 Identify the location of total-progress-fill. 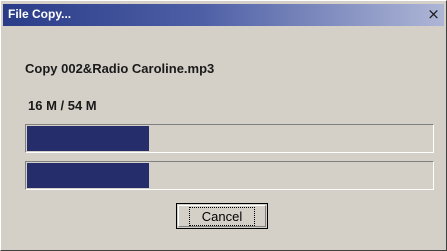
(88, 175).